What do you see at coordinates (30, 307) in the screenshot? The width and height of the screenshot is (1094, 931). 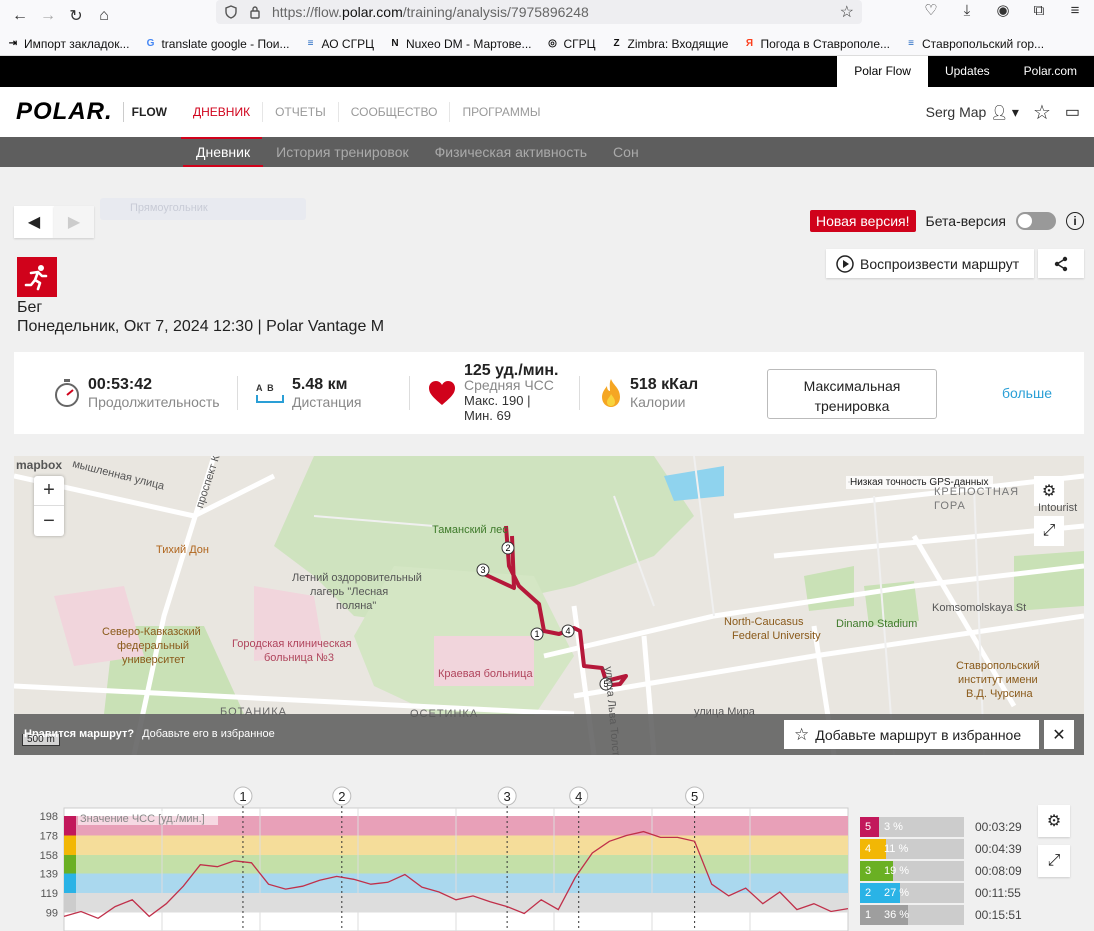 I see `sport-name: Бег` at bounding box center [30, 307].